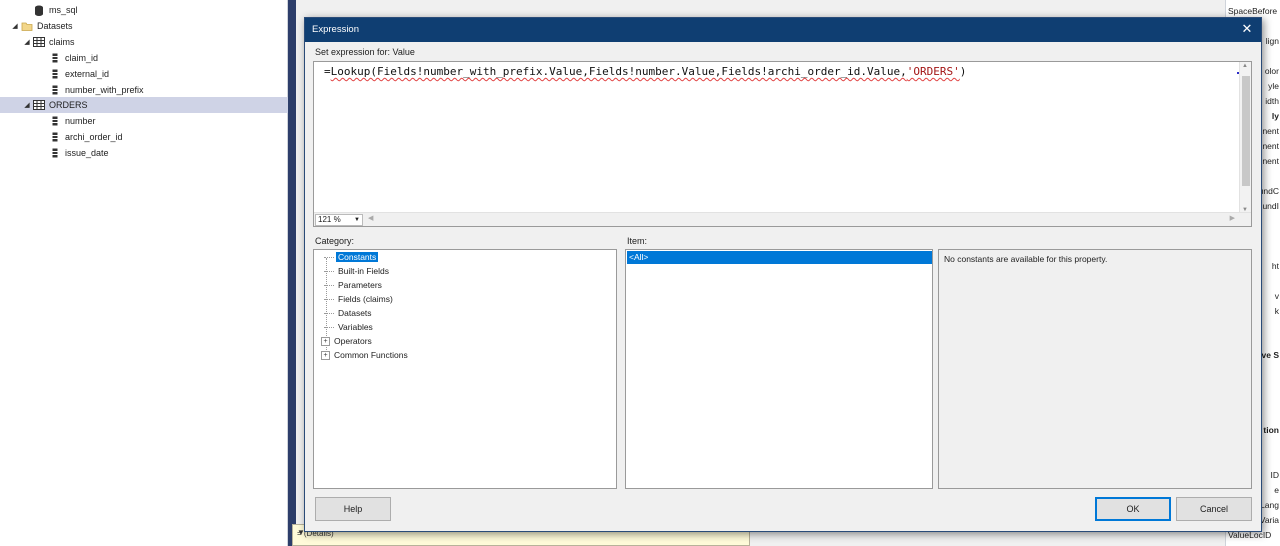 This screenshot has width=1280, height=546. I want to click on folder-icon, so click(27, 26).